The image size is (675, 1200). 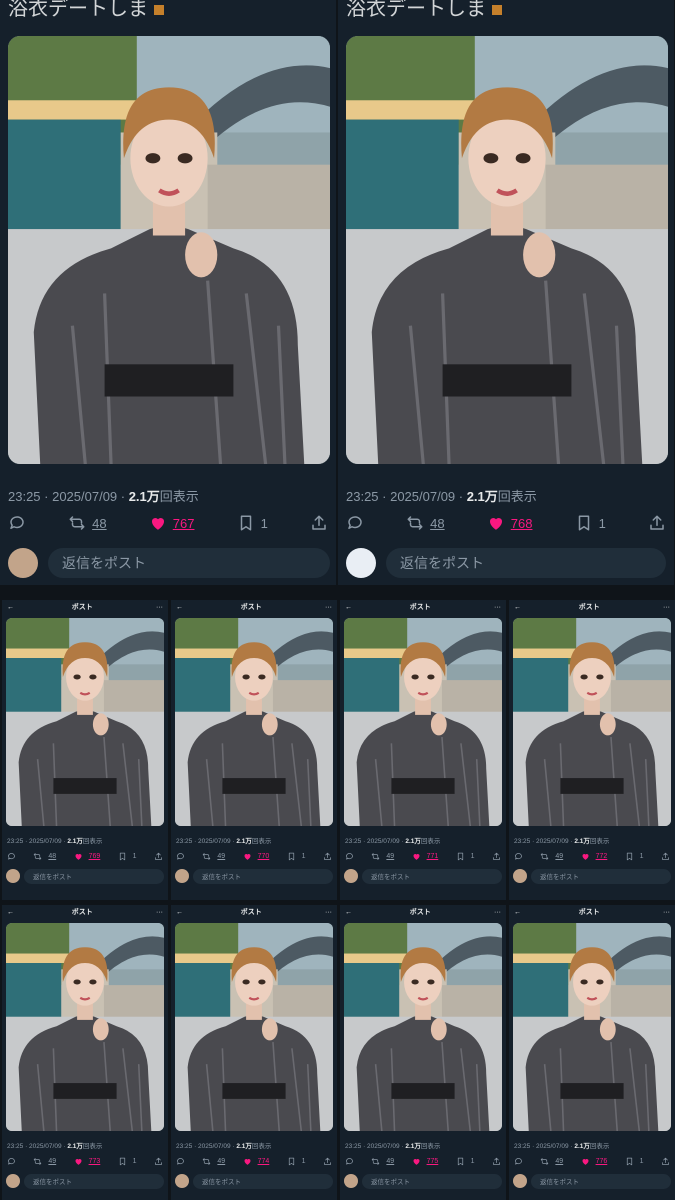 What do you see at coordinates (87, 856) in the screenshot?
I see `like-button: 769` at bounding box center [87, 856].